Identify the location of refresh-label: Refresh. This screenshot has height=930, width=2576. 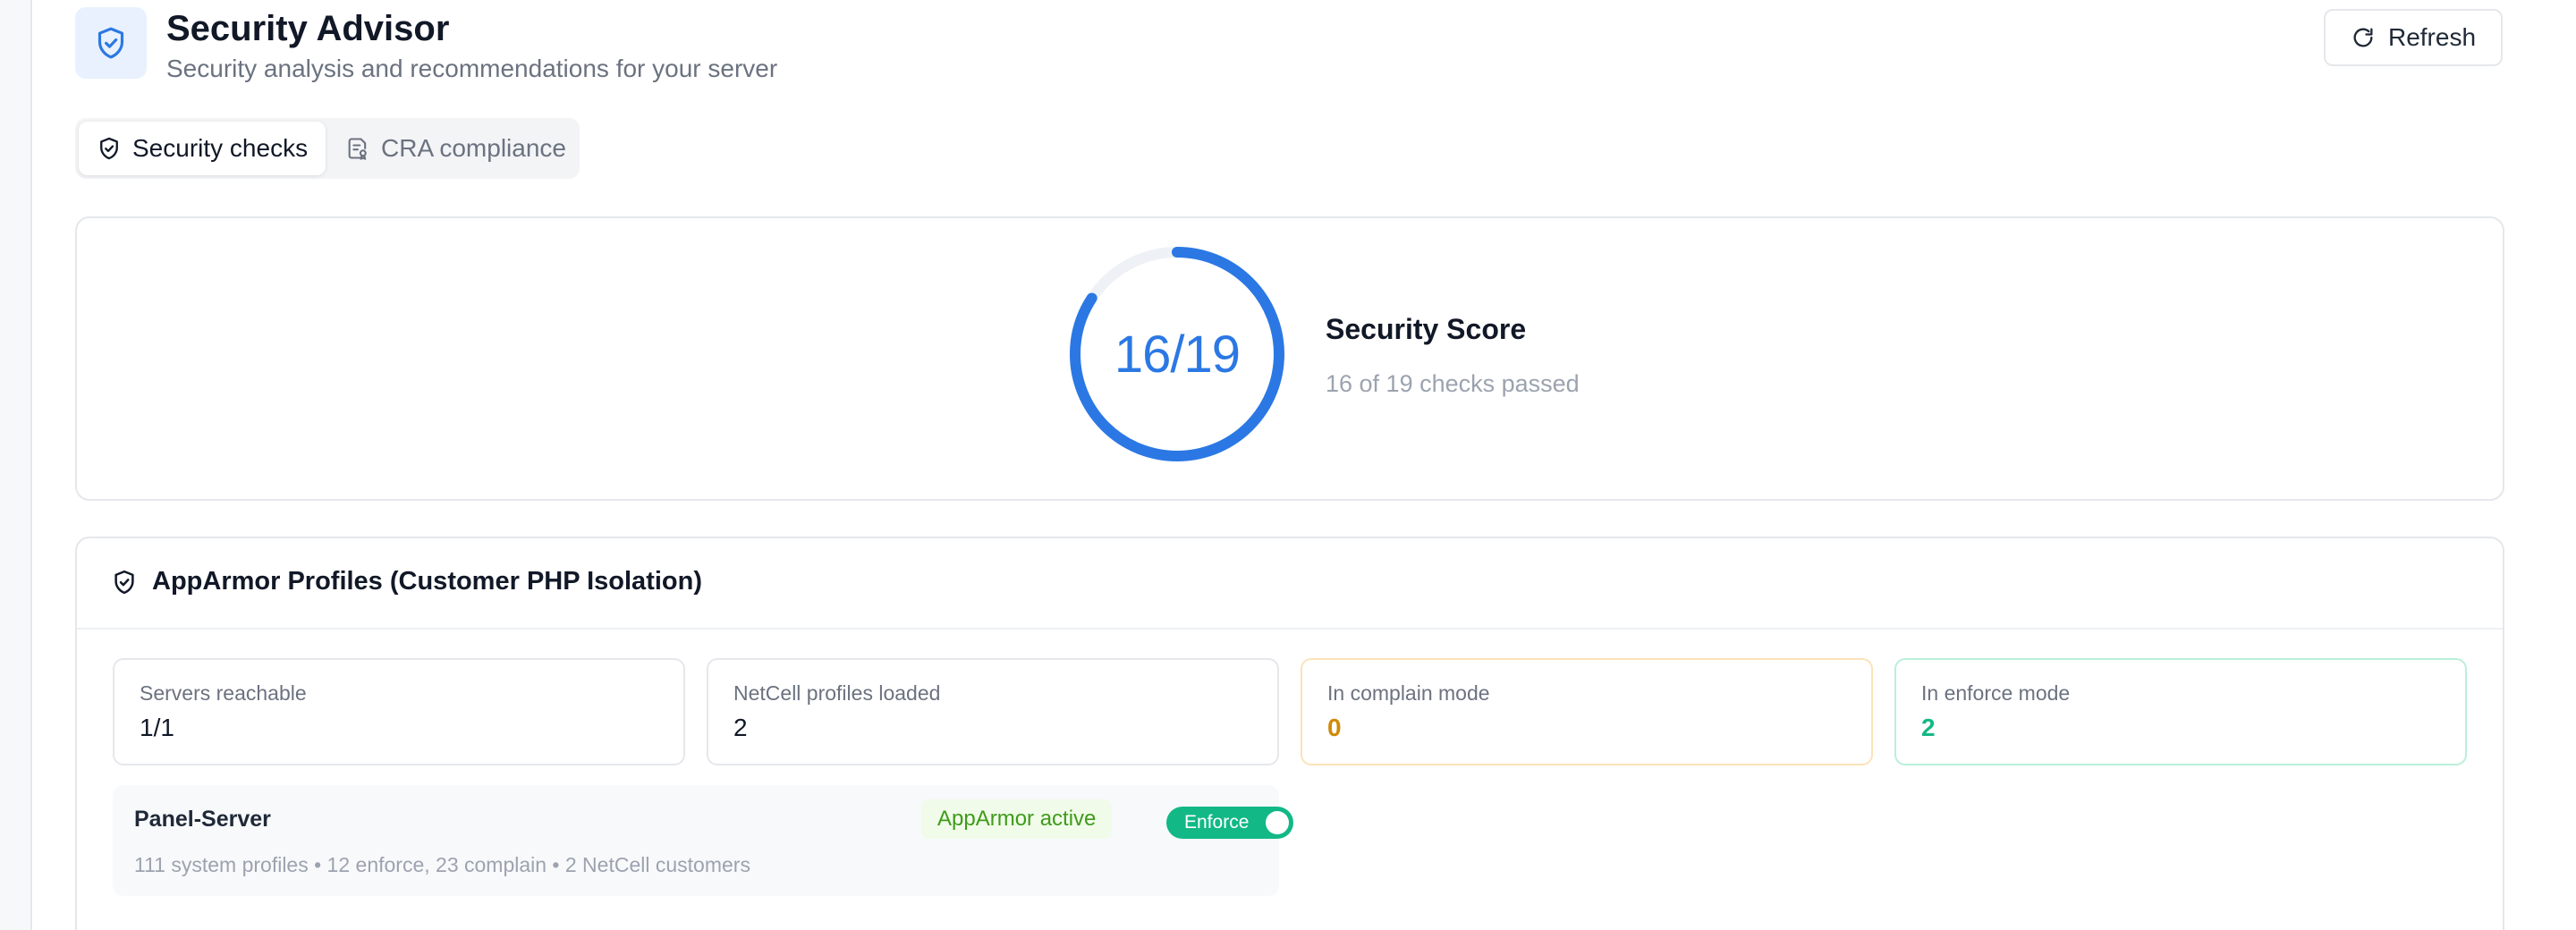
(2432, 37).